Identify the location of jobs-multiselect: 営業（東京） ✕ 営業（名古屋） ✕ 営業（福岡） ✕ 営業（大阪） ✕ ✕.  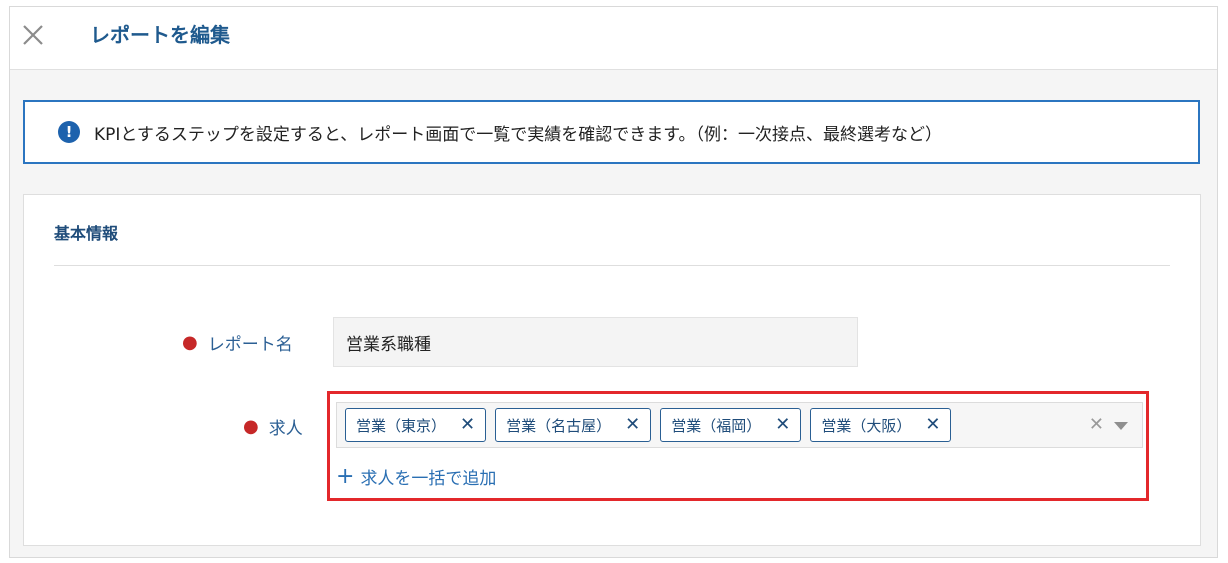
(739, 425).